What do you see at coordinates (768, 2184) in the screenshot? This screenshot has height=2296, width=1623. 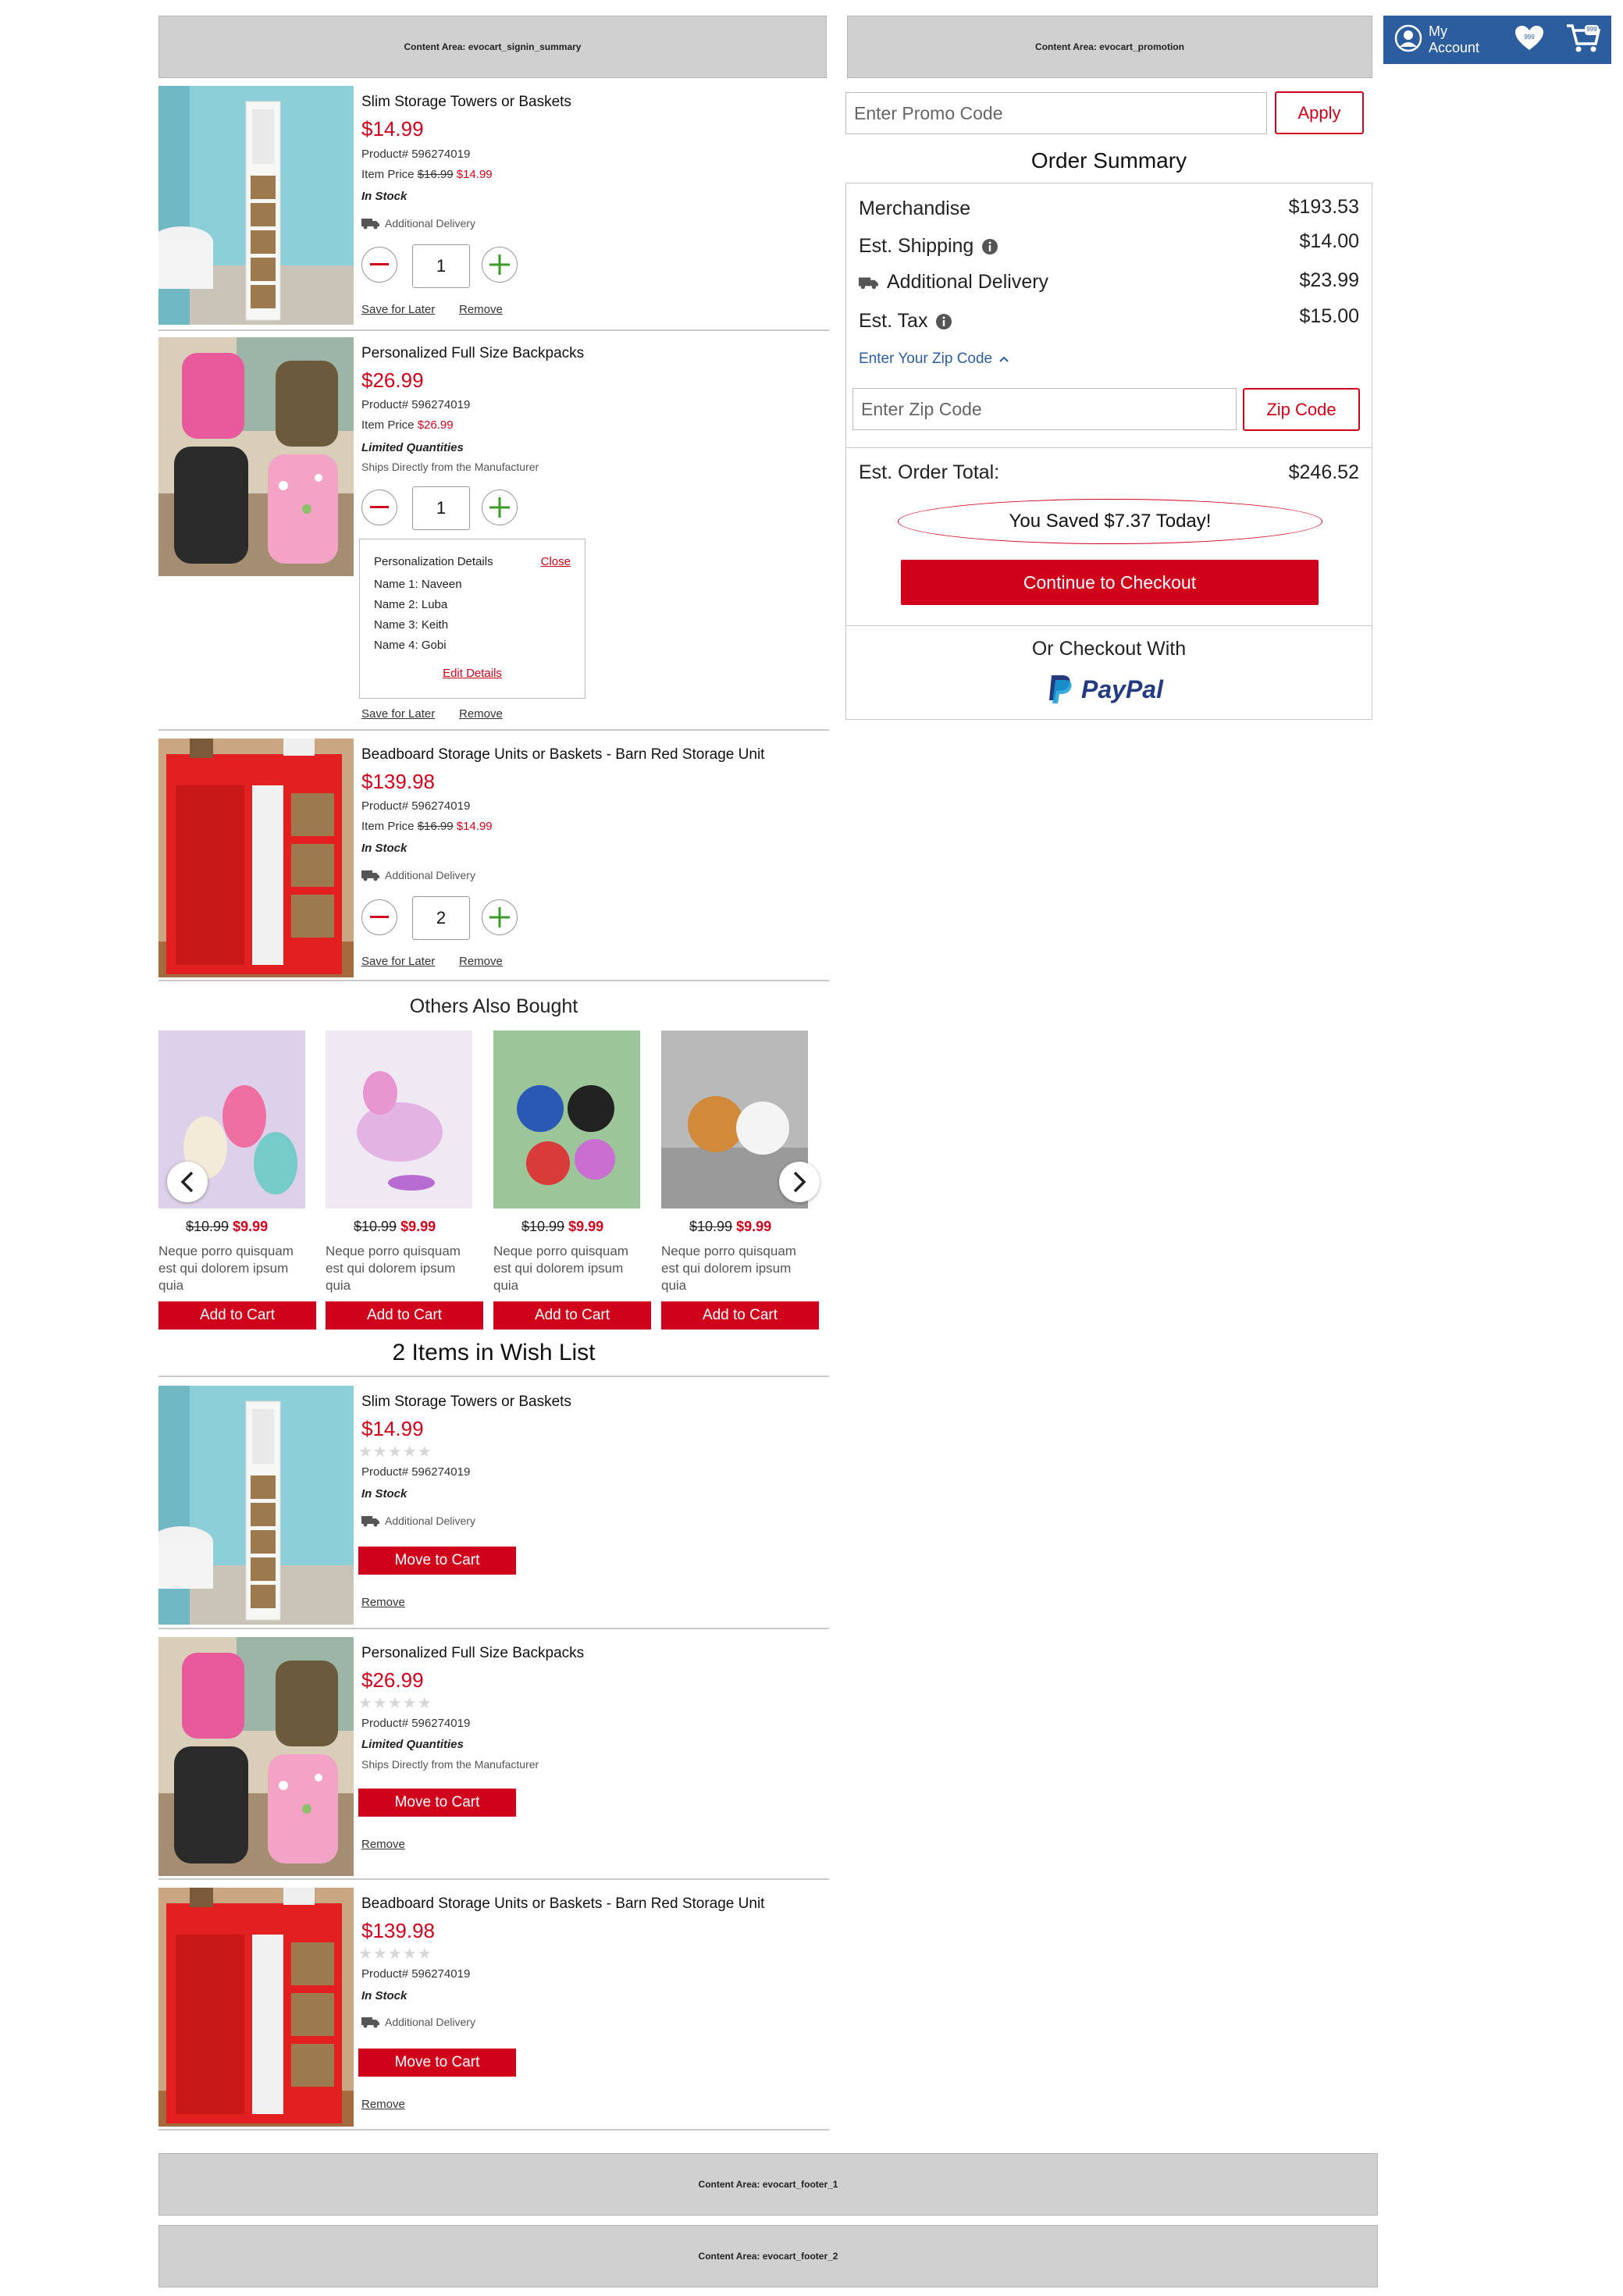 I see `content-area-footer-1: Content Area: evocart_footer_1` at bounding box center [768, 2184].